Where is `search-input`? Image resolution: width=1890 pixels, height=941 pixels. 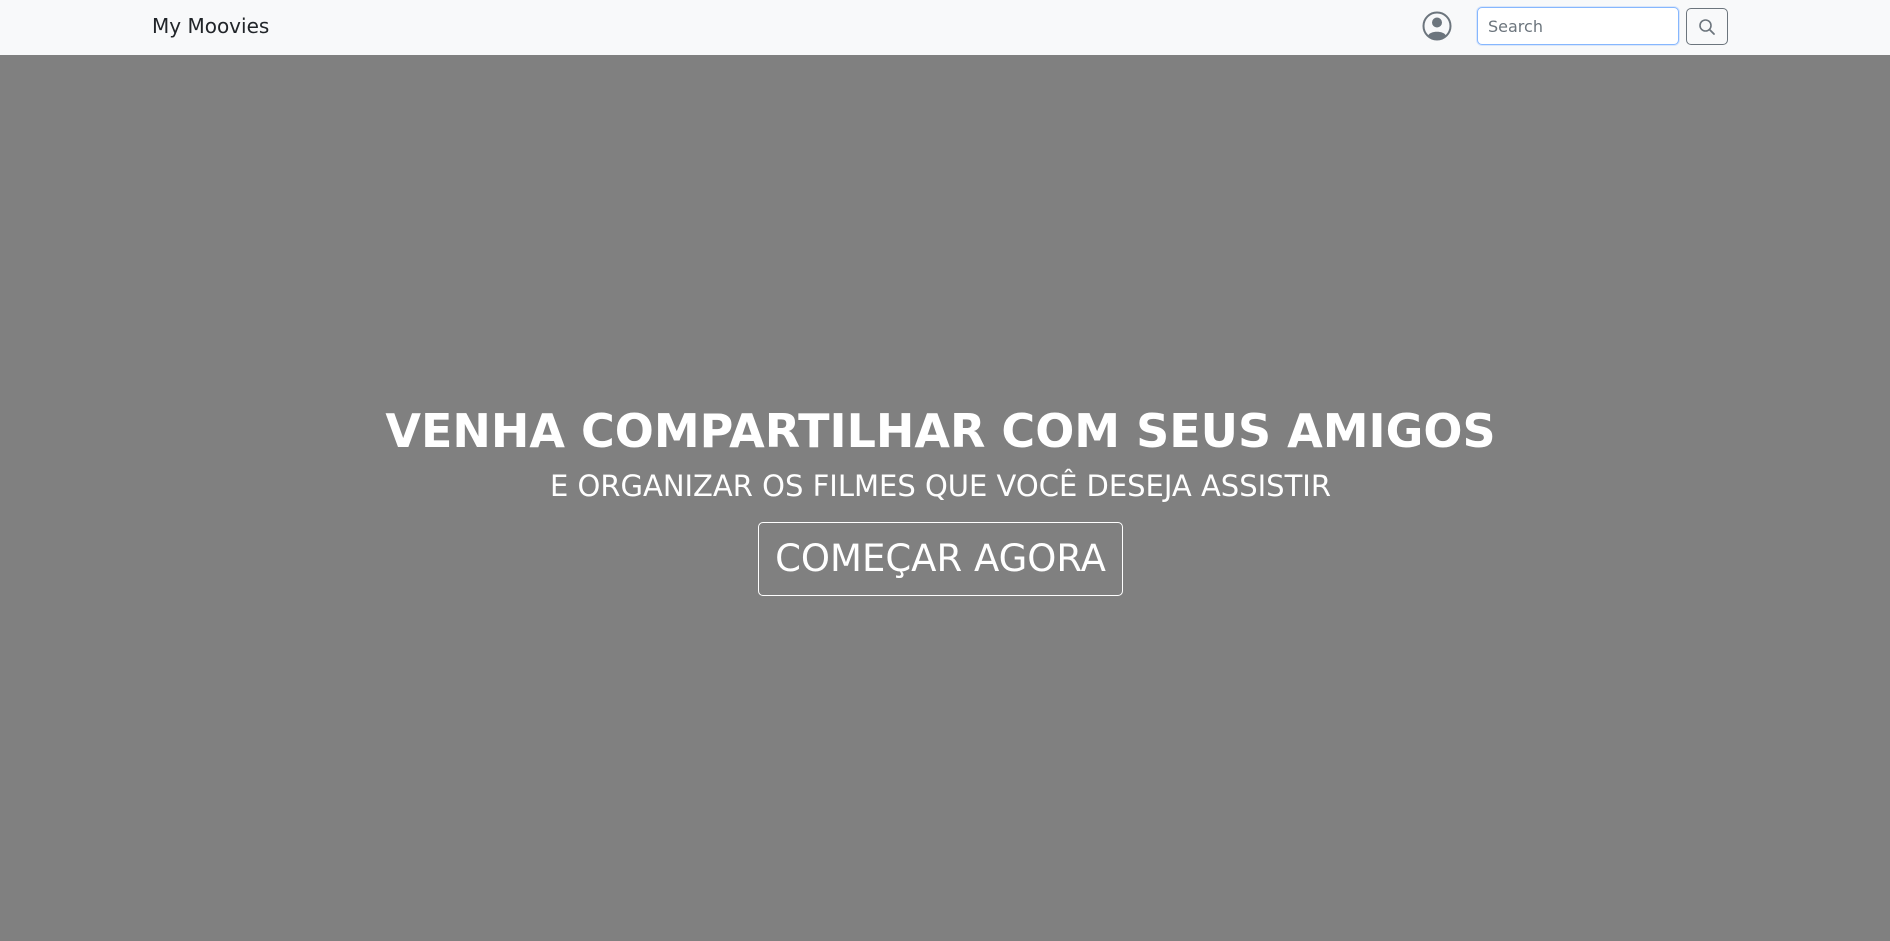
search-input is located at coordinates (1578, 26).